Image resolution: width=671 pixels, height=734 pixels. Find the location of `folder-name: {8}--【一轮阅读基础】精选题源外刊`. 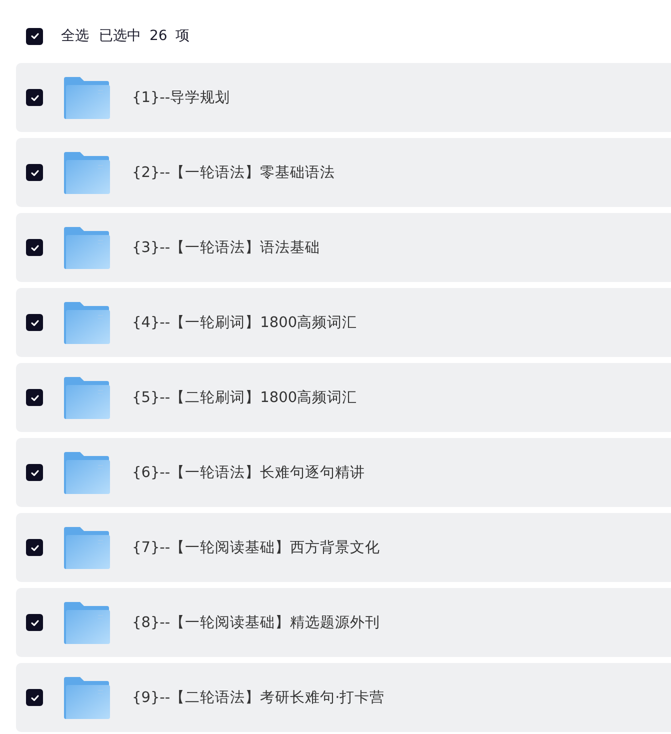

folder-name: {8}--【一轮阅读基础】精选题源外刊 is located at coordinates (256, 623).